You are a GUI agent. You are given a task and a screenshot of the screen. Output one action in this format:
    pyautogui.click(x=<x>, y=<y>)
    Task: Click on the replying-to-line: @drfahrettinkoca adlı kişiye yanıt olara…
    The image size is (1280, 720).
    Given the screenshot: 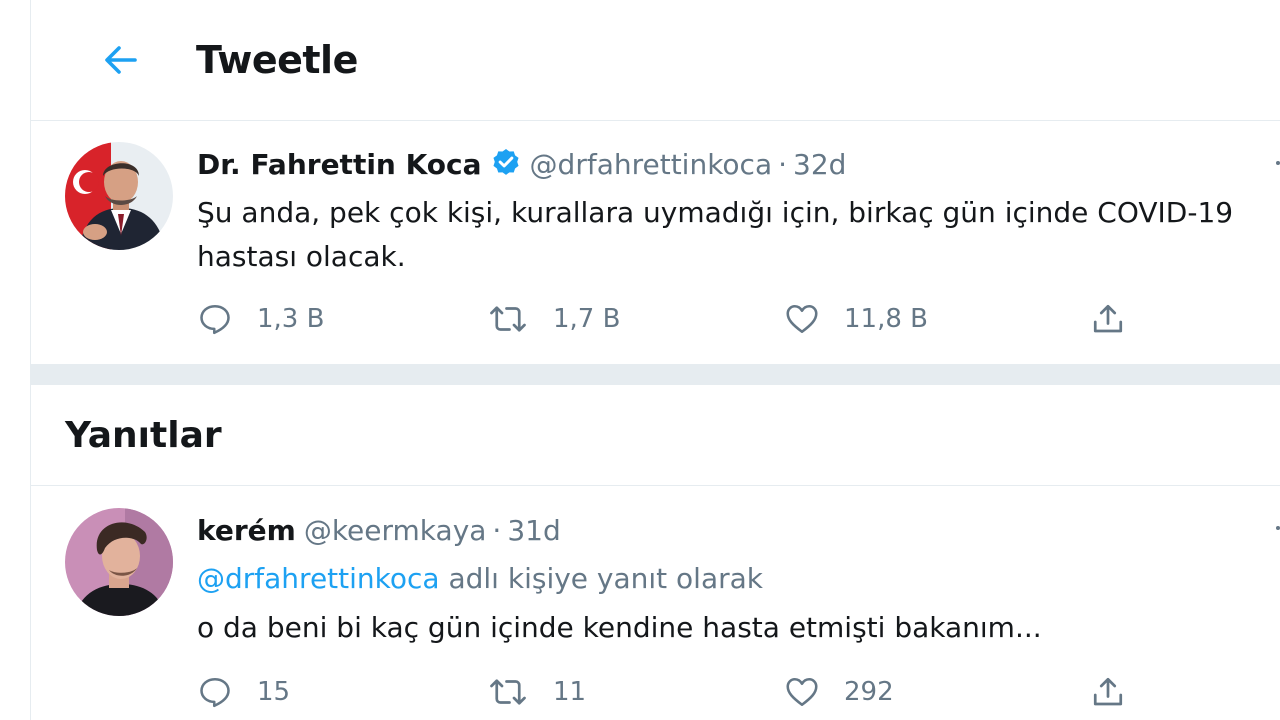 What is the action you would take?
    pyautogui.click(x=480, y=579)
    